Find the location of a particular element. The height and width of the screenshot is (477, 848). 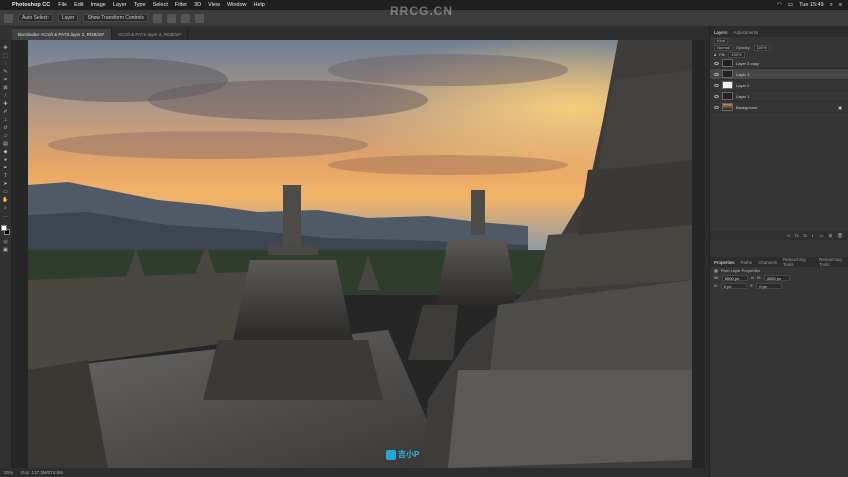

quick-mask-icon: ◎ is located at coordinates (6, 242).